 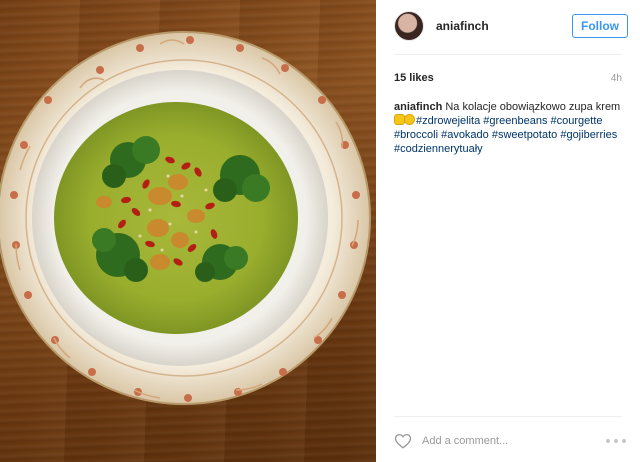 I want to click on thumbs-up-smiley-emoji-icon, so click(x=405, y=119).